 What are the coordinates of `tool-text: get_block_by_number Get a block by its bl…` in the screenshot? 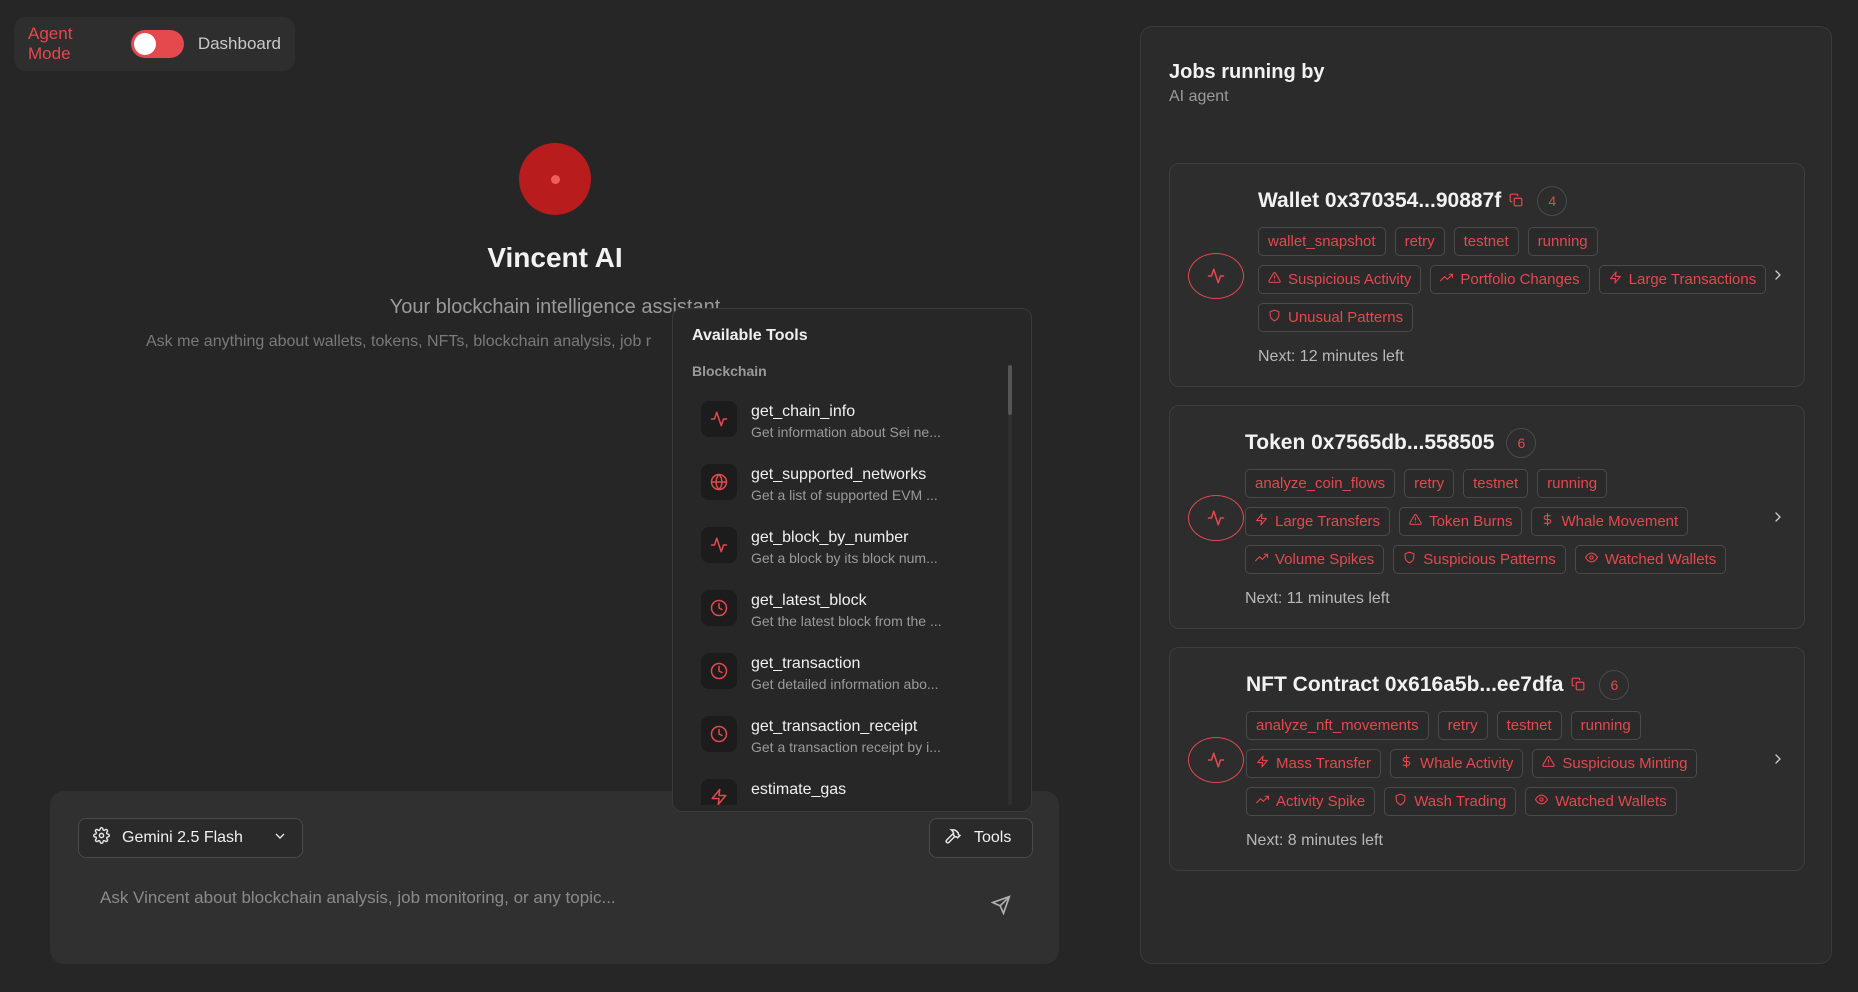 It's located at (844, 546).